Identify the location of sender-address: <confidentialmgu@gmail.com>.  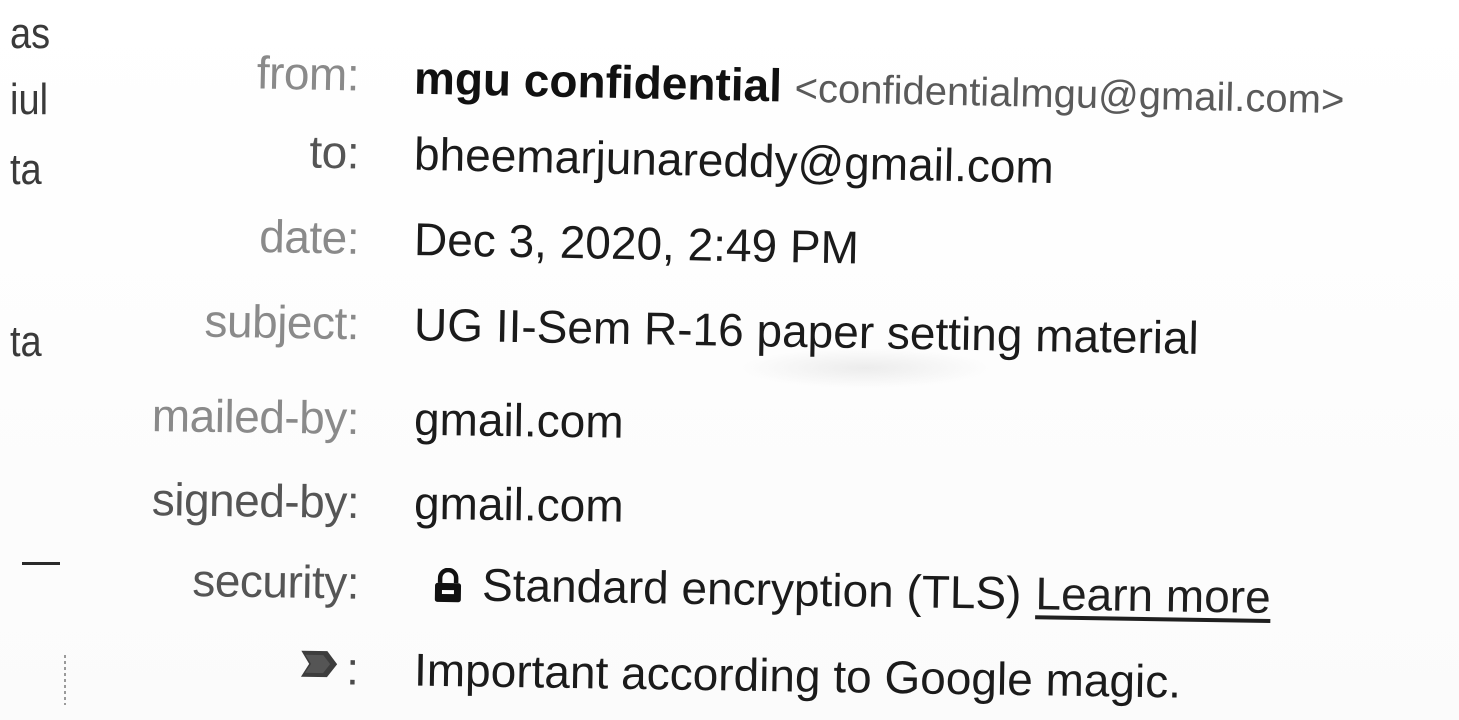
(1069, 94).